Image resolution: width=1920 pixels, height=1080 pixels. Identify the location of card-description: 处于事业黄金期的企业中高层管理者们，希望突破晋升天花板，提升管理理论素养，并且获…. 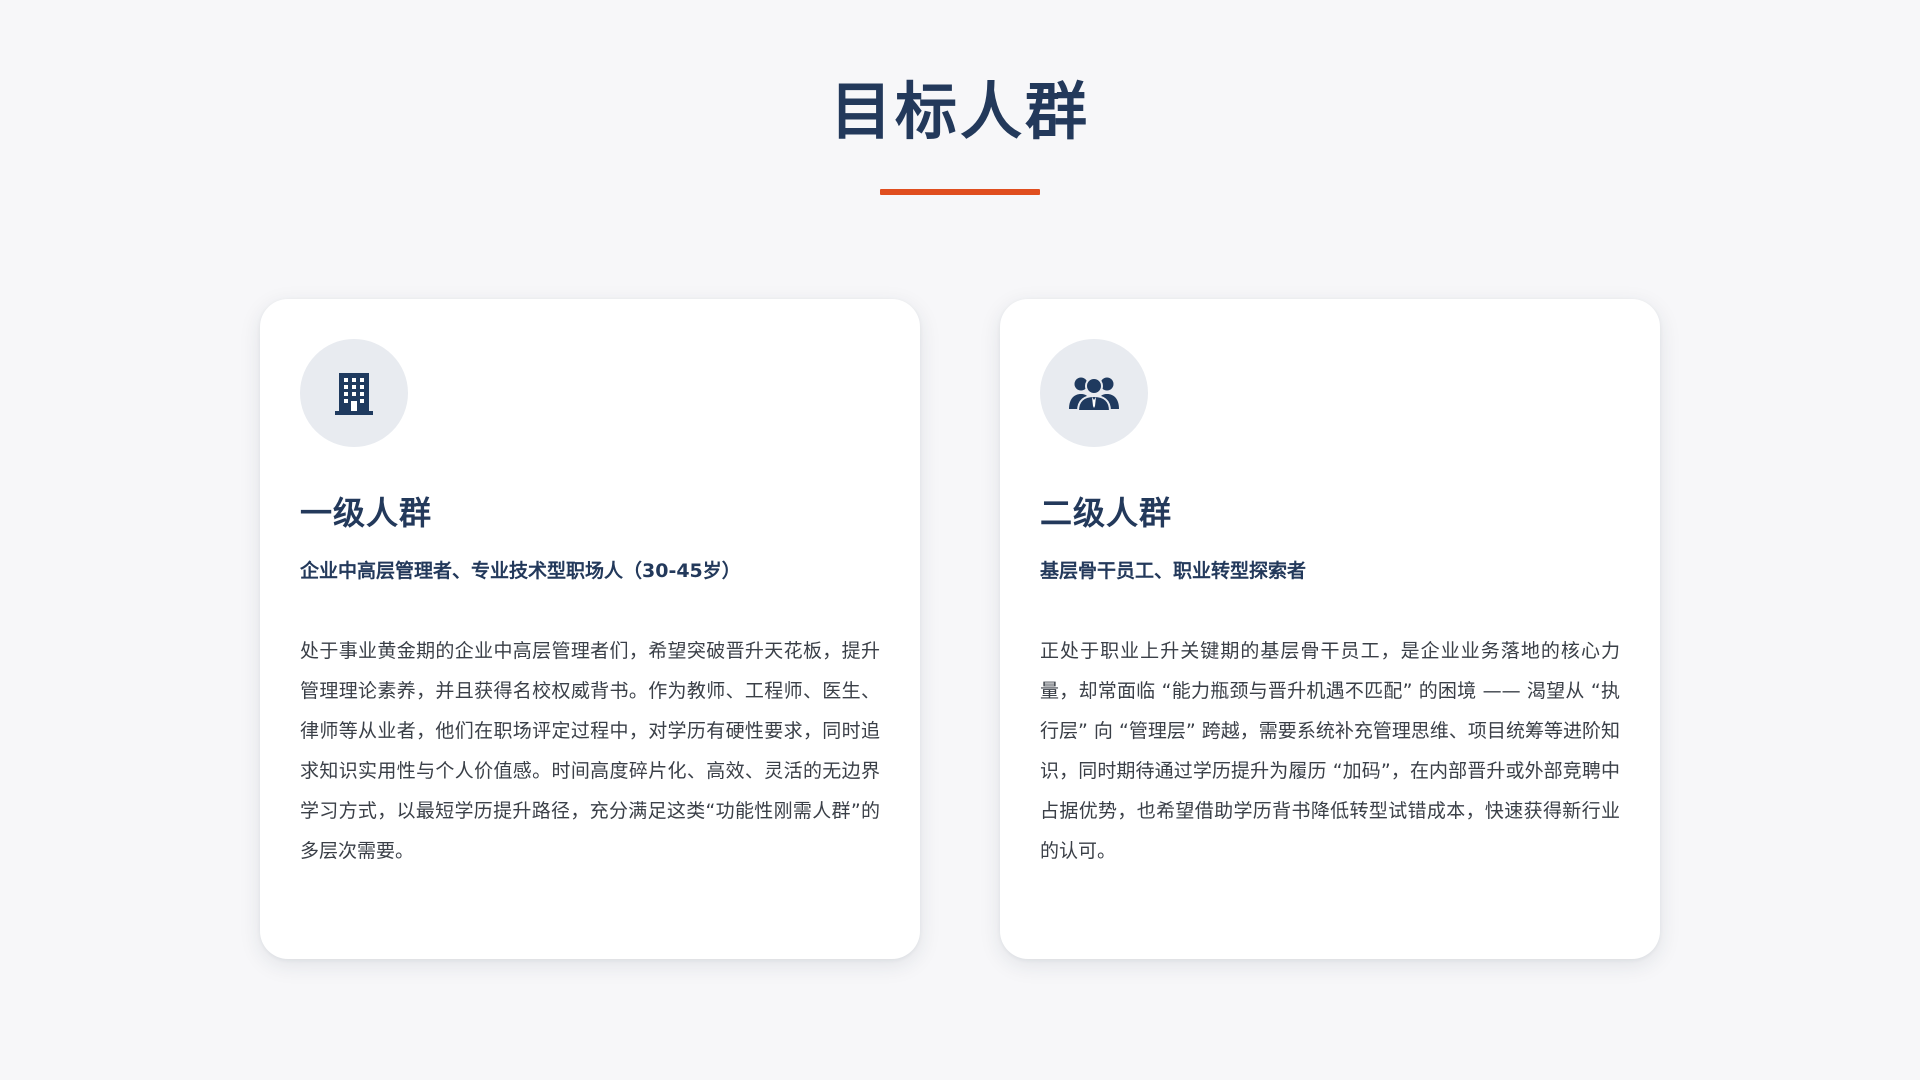
(590, 751).